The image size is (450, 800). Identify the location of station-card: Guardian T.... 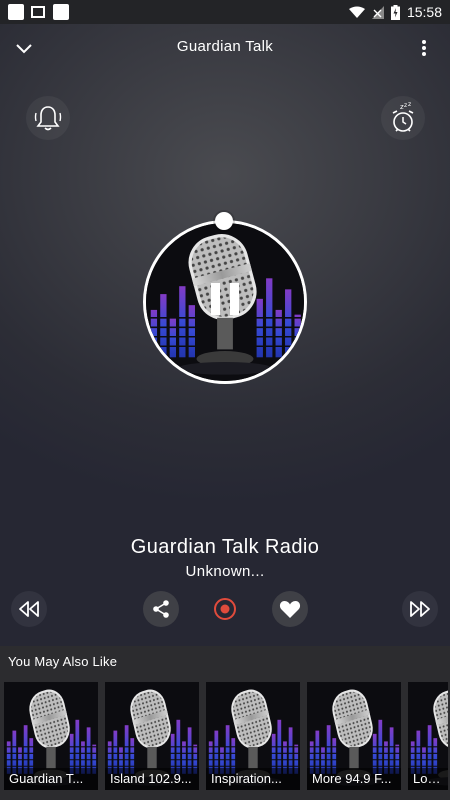
(51, 736).